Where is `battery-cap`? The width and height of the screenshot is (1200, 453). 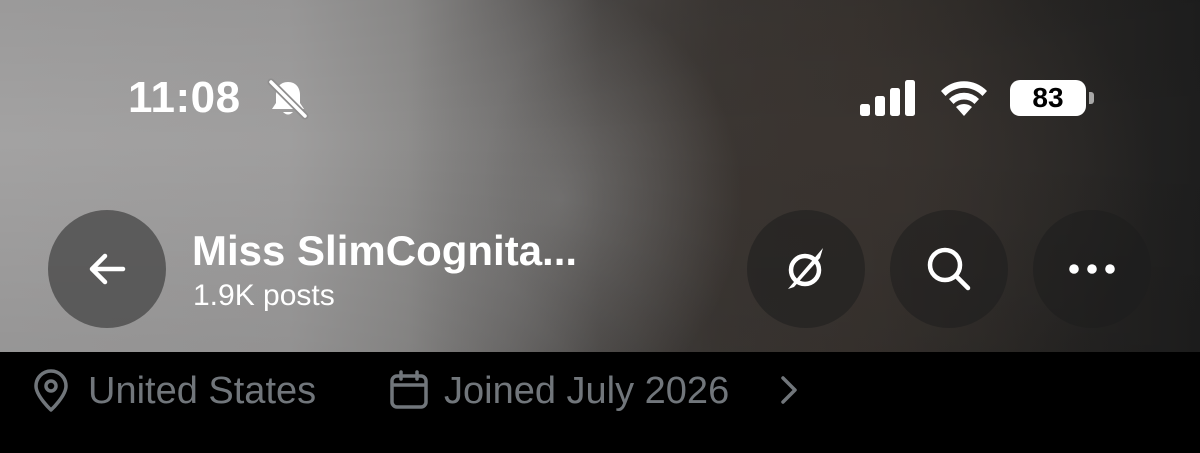 battery-cap is located at coordinates (1091, 98).